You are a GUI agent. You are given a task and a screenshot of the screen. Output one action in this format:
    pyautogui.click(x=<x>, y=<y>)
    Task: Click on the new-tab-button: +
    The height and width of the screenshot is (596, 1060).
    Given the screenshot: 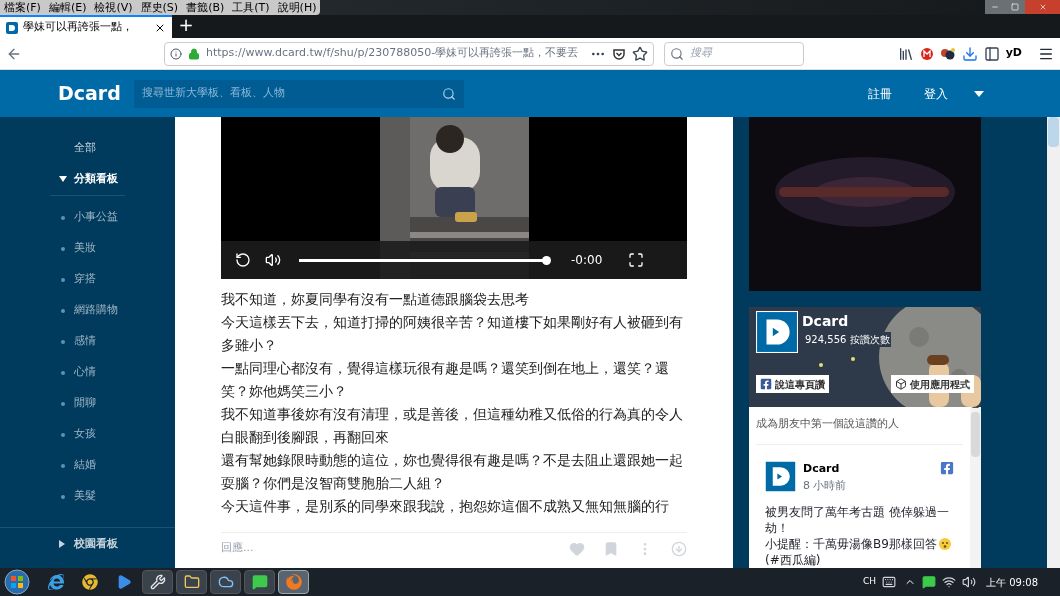 What is the action you would take?
    pyautogui.click(x=186, y=25)
    